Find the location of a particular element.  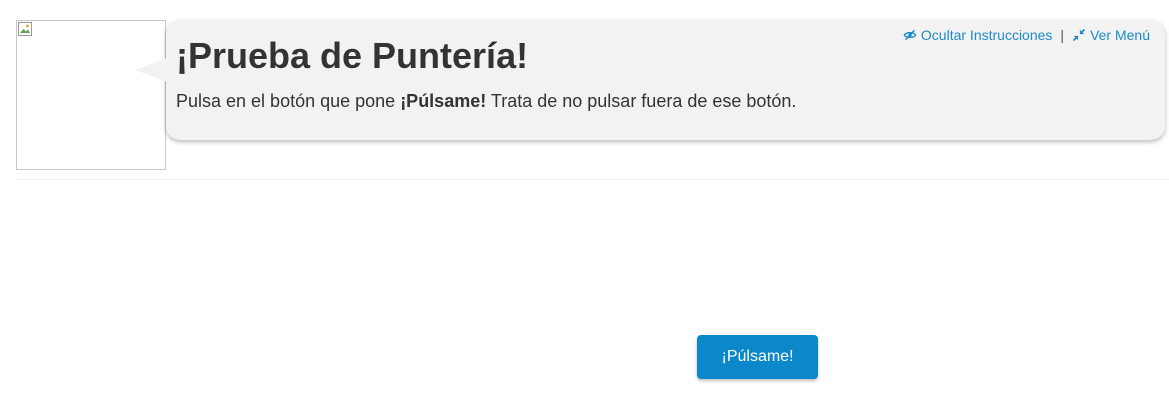

show-menu-label: Ver Menú is located at coordinates (1120, 35).